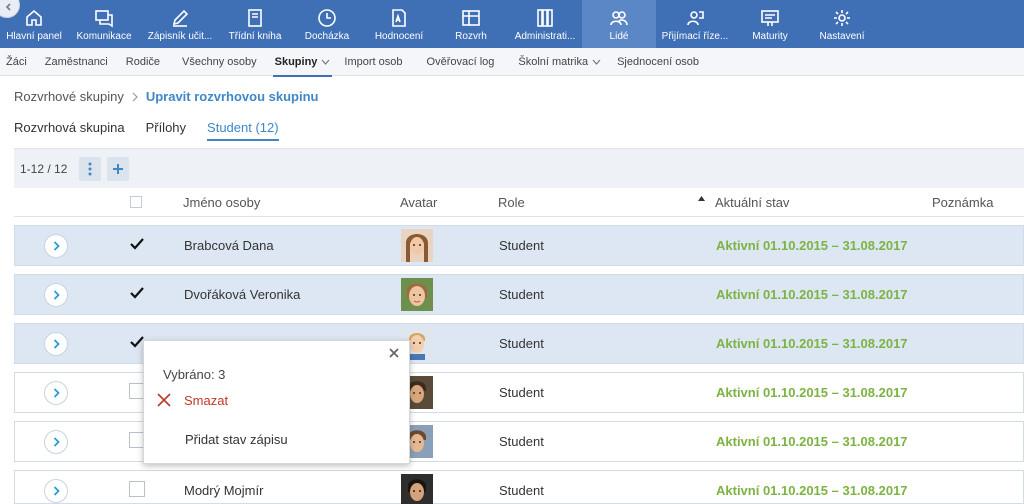 This screenshot has height=504, width=1024. I want to click on add-button, so click(118, 168).